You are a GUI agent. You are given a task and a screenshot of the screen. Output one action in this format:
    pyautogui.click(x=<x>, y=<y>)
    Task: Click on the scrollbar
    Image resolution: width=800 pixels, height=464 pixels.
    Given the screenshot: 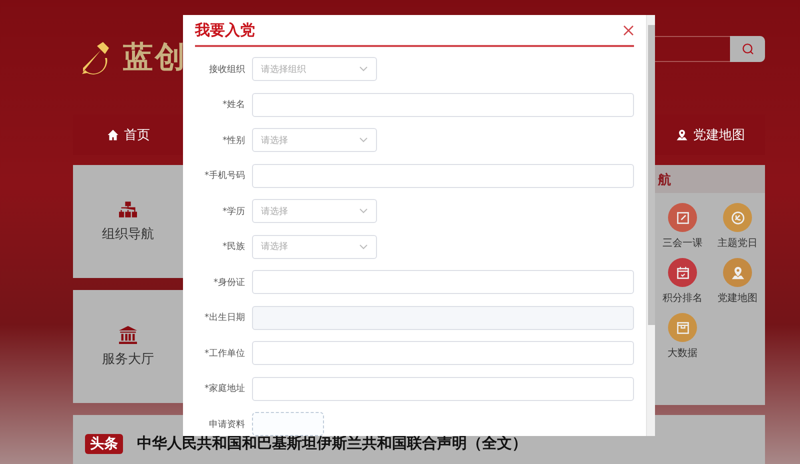 What is the action you would take?
    pyautogui.click(x=650, y=225)
    